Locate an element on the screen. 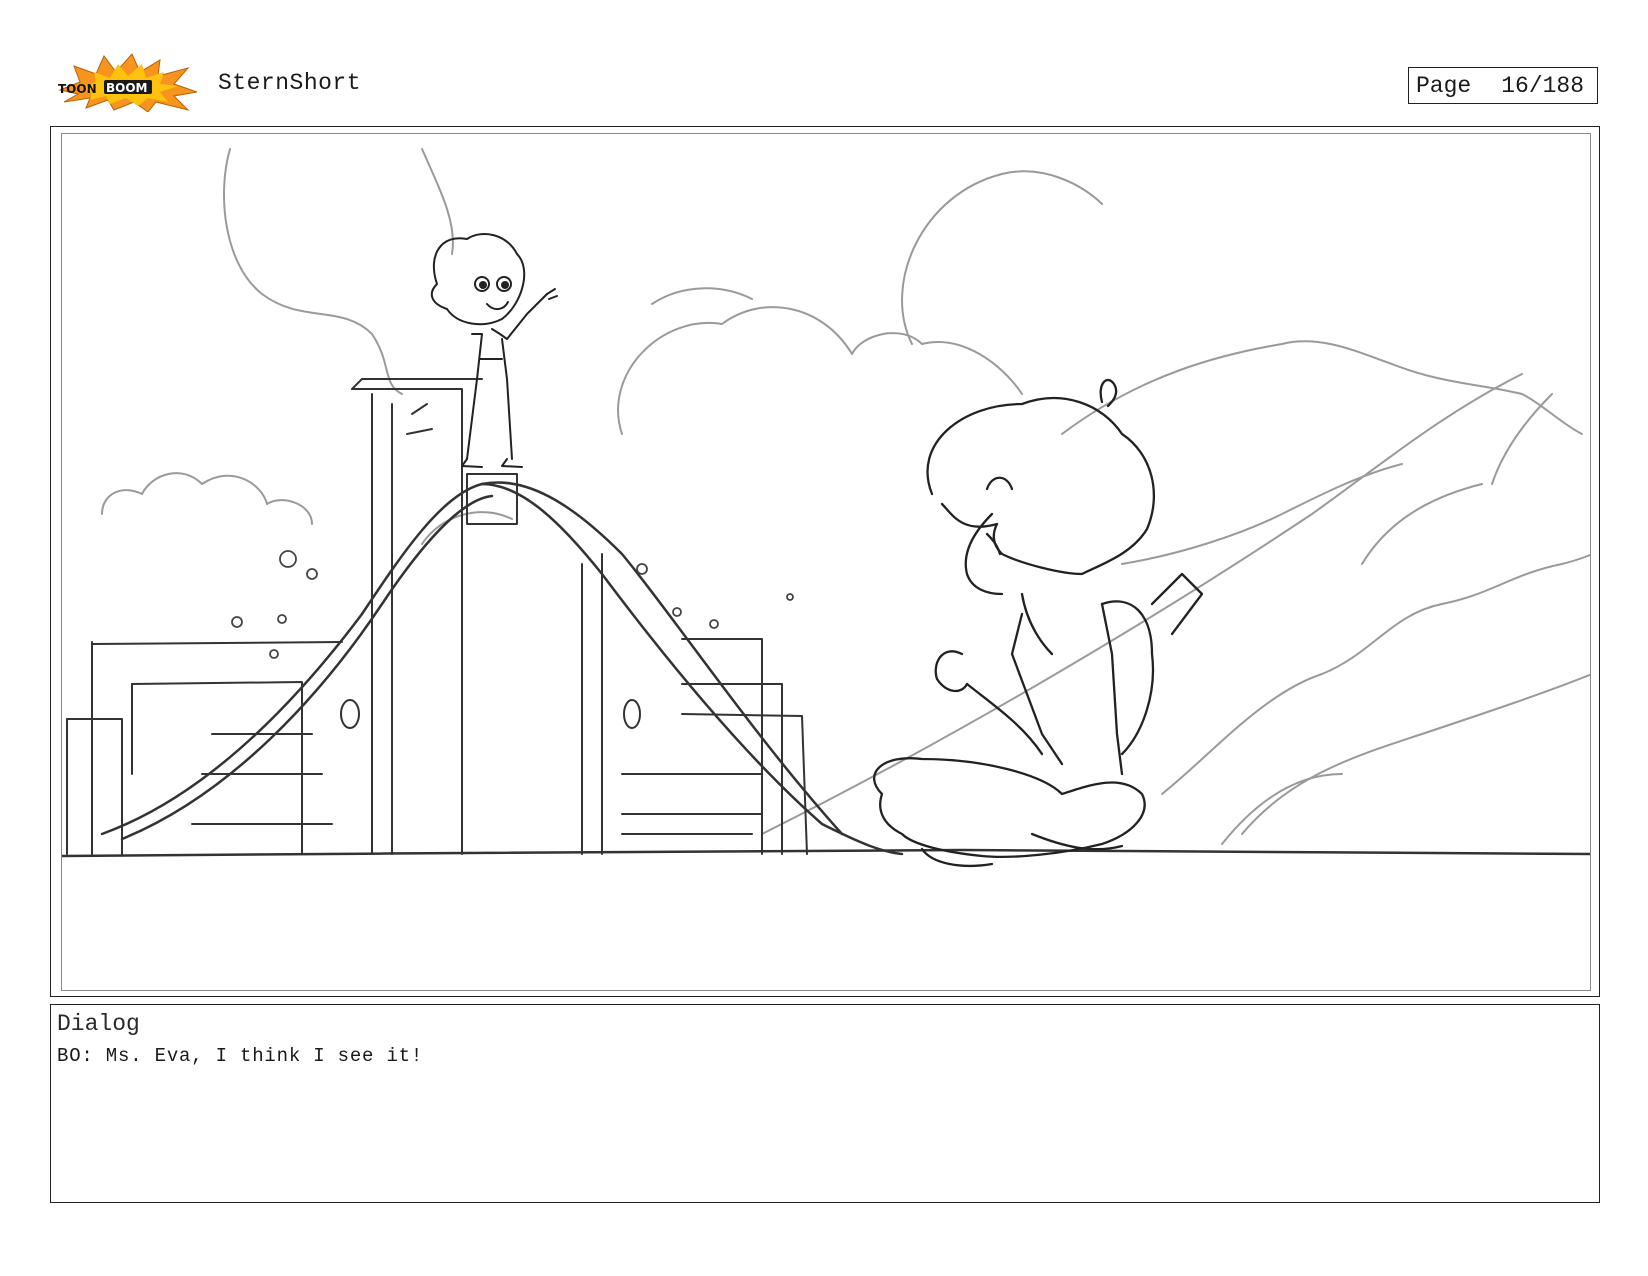 Image resolution: width=1648 pixels, height=1276 pixels. project-title: SternShort is located at coordinates (290, 83).